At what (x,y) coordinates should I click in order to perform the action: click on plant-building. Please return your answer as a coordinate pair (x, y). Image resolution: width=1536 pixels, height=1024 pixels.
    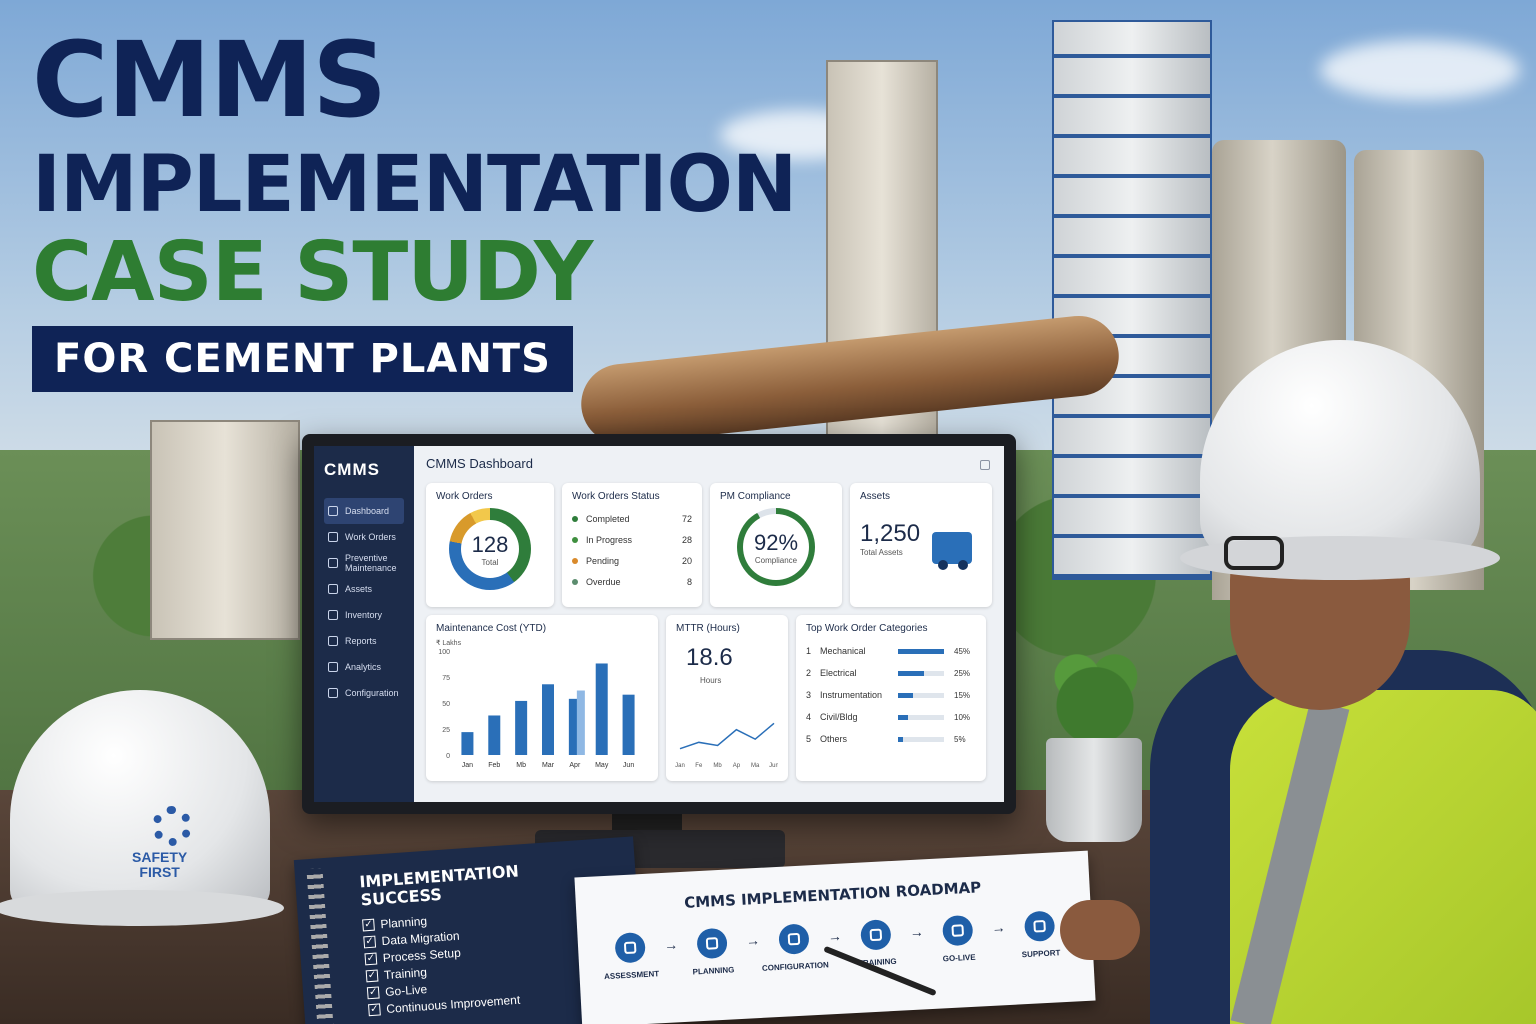
    Looking at the image, I should click on (225, 530).